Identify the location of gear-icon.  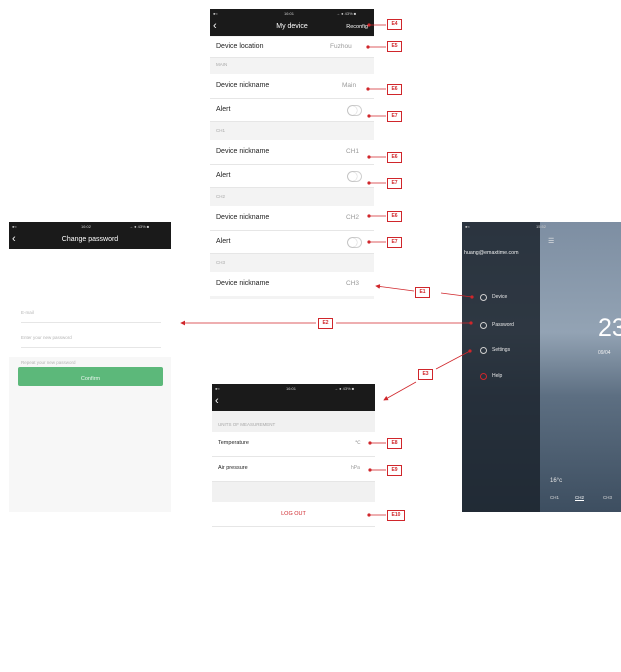
(483, 350).